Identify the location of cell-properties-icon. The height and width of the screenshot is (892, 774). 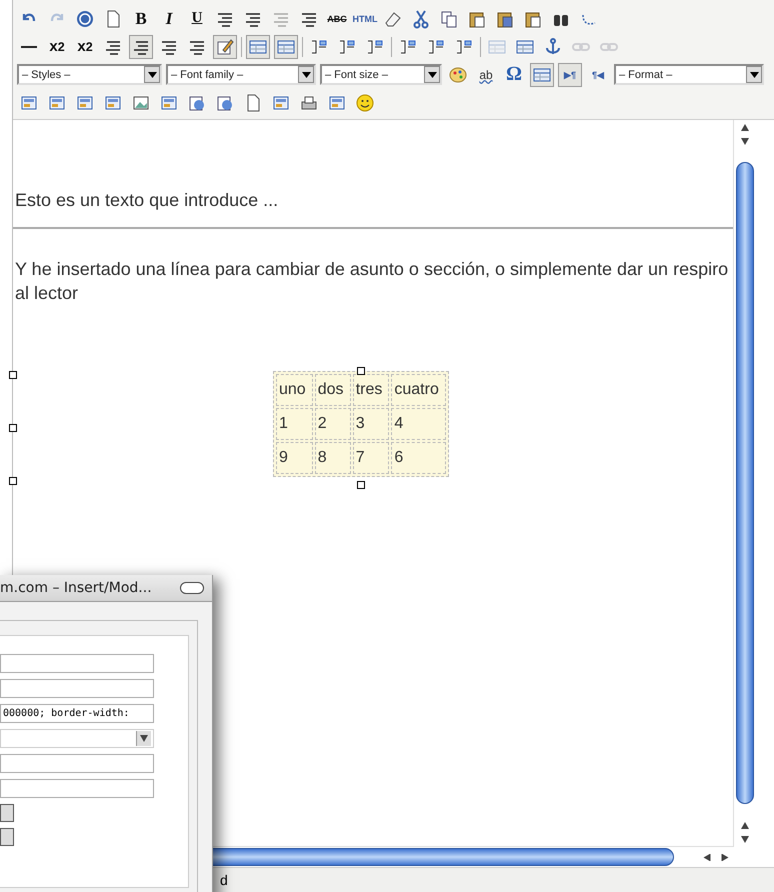
(286, 46).